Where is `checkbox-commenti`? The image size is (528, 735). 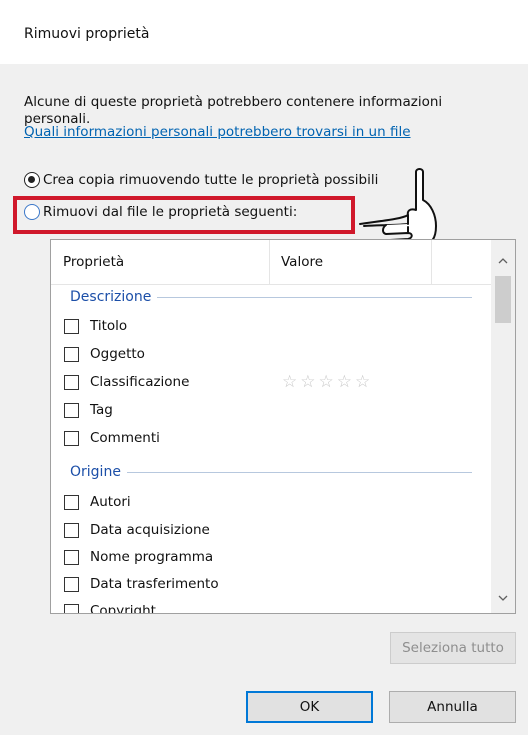 checkbox-commenti is located at coordinates (71, 438).